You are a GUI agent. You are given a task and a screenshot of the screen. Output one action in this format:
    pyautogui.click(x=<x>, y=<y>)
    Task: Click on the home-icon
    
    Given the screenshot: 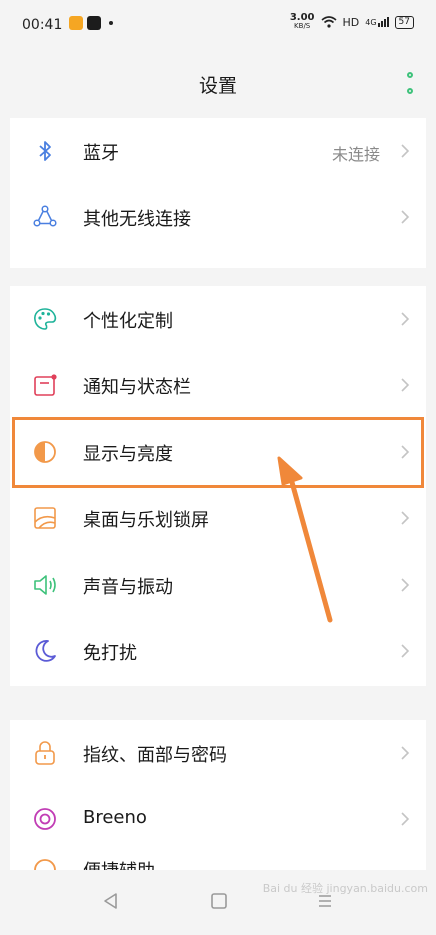 What is the action you would take?
    pyautogui.click(x=219, y=901)
    